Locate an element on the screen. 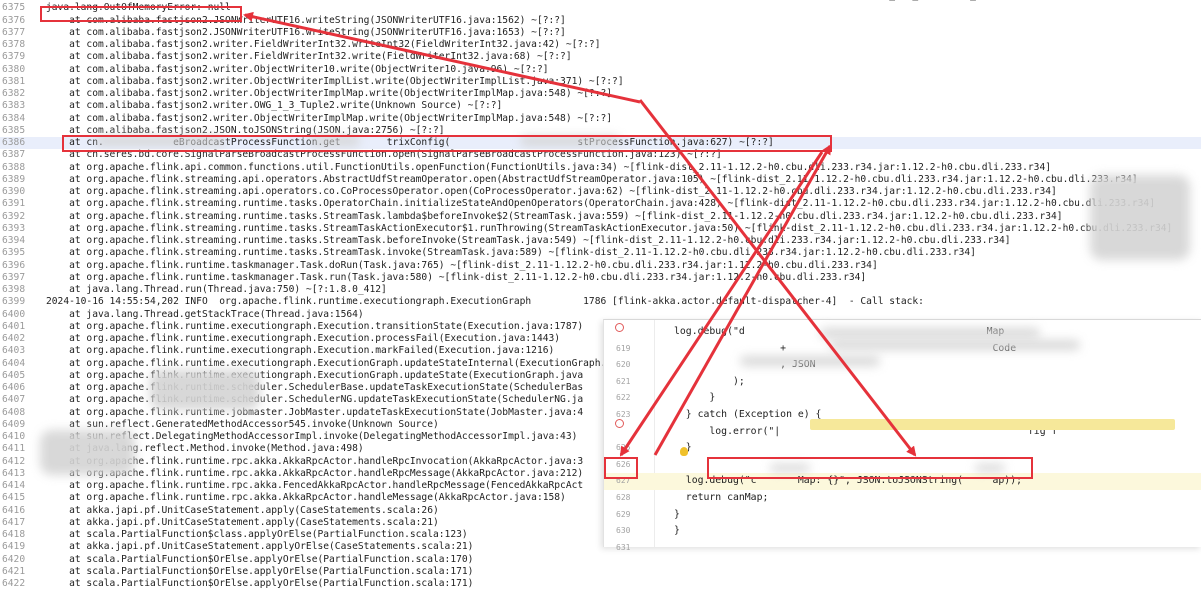 The image size is (1201, 590). line-number: 6416 is located at coordinates (14, 510).